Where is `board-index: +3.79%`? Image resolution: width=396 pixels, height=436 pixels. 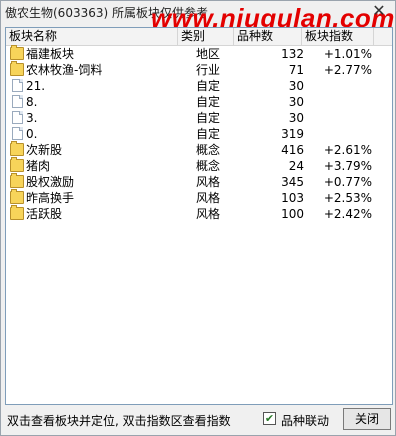
board-index: +3.79% is located at coordinates (347, 166).